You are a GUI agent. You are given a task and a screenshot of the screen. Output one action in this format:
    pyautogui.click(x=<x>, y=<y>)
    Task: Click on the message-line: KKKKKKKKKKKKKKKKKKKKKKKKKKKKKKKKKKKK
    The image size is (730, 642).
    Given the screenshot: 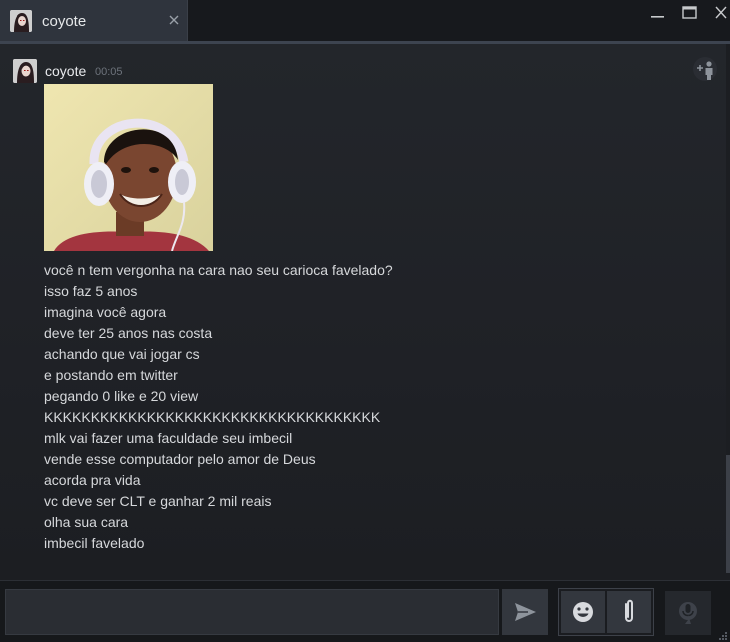 What is the action you would take?
    pyautogui.click(x=212, y=417)
    